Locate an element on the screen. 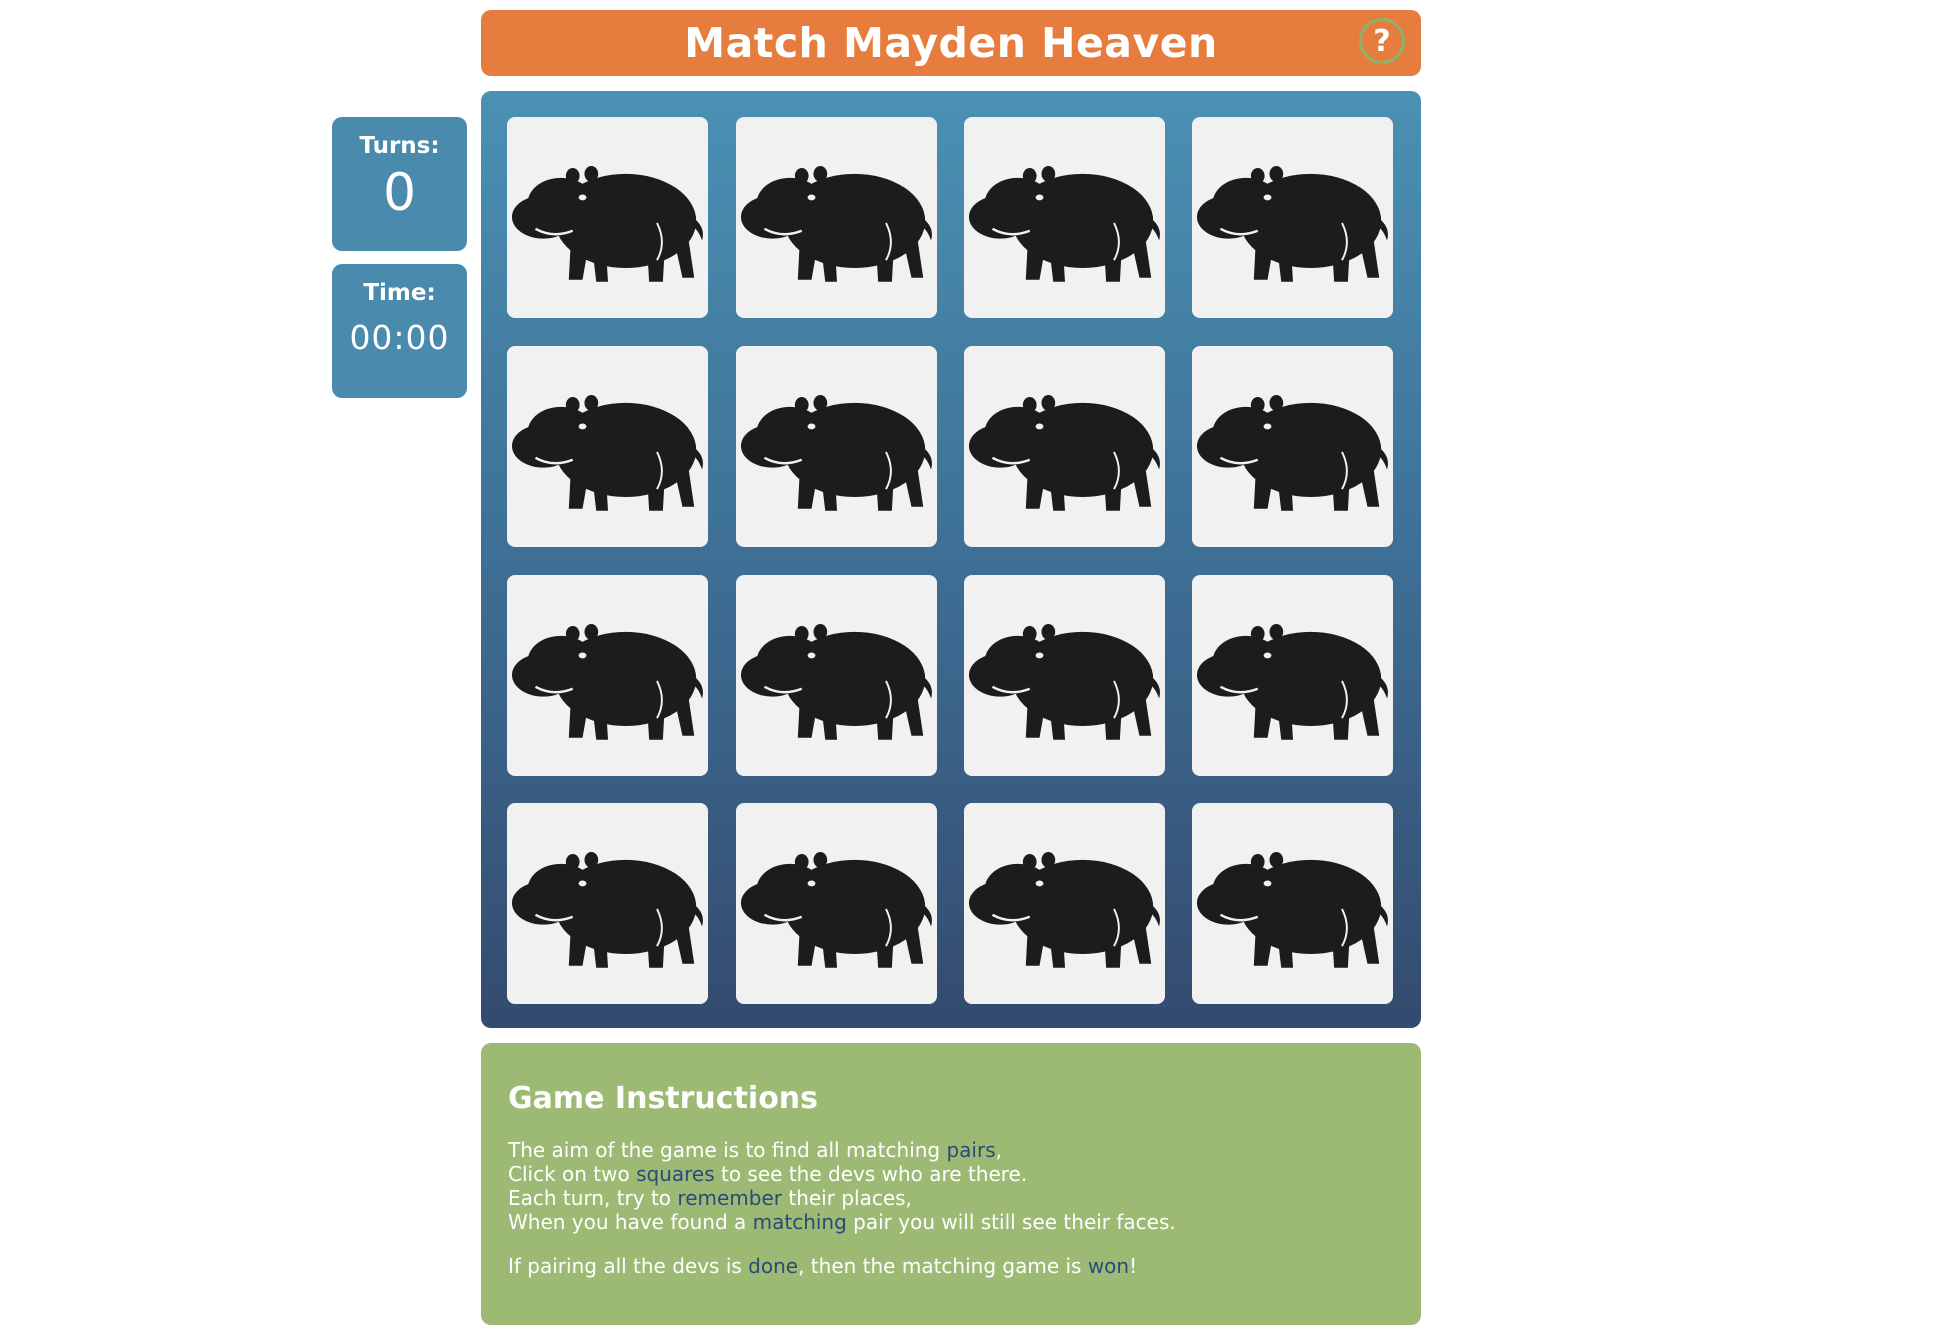 This screenshot has width=1940, height=1334. highlight-word: won is located at coordinates (1108, 1266).